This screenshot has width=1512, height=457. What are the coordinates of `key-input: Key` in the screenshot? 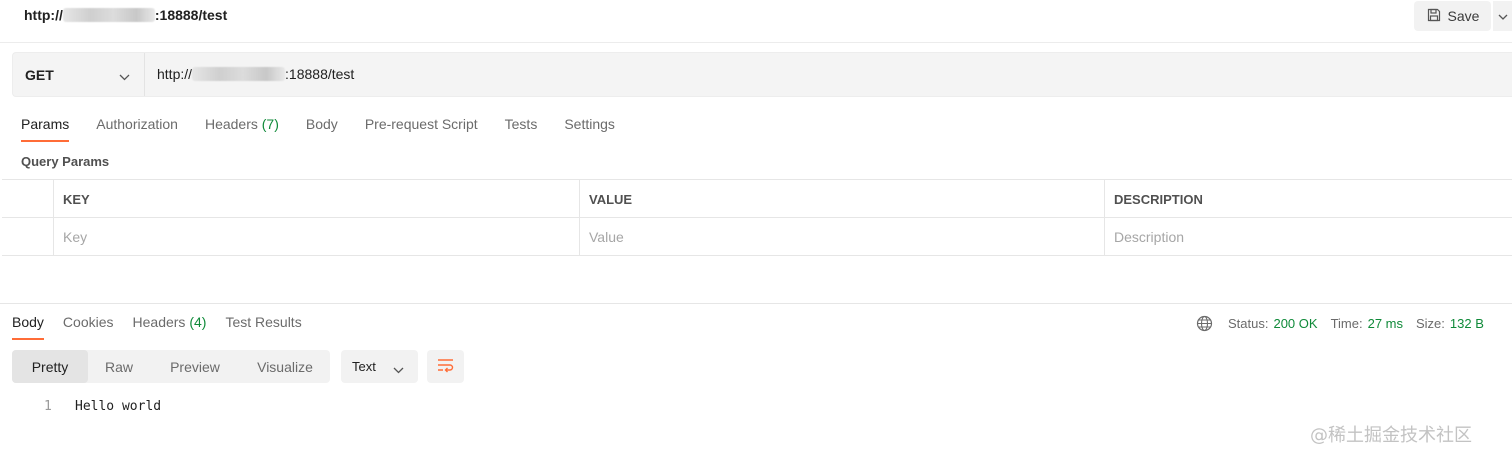 It's located at (316, 237).